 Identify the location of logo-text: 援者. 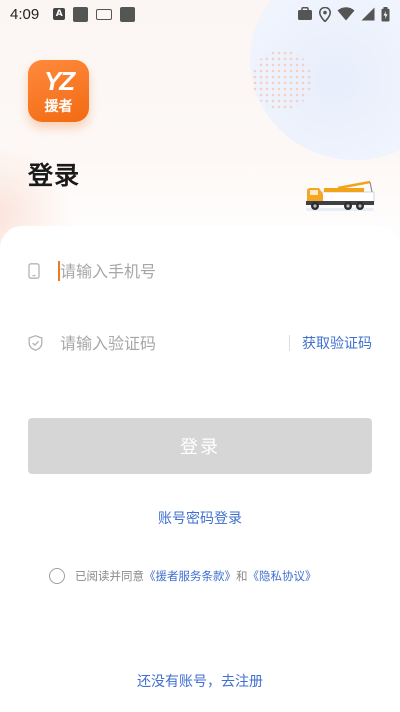
(58, 107).